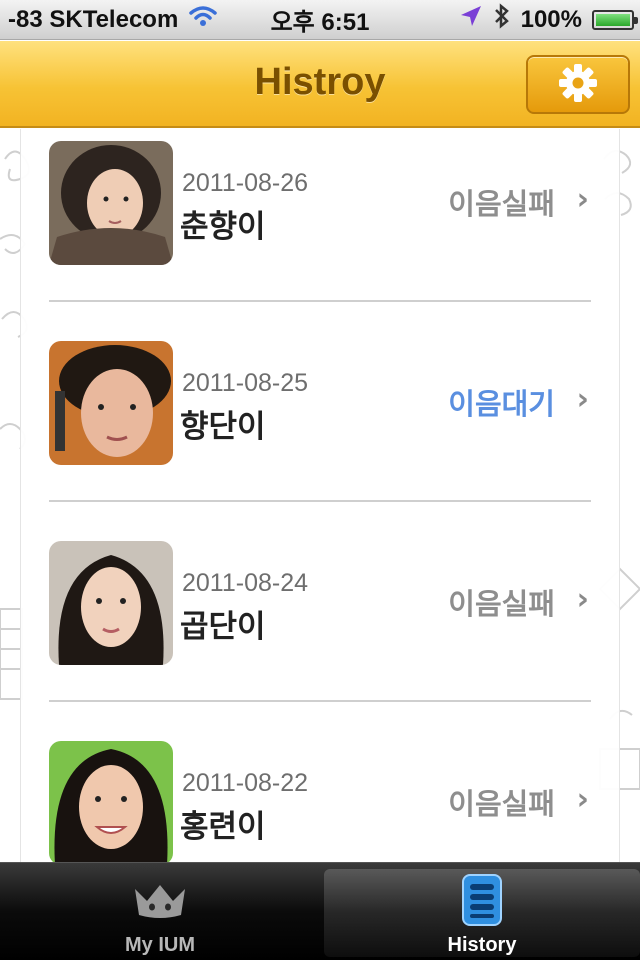 The width and height of the screenshot is (640, 960). I want to click on tab-my-ium: My IUM, so click(160, 911).